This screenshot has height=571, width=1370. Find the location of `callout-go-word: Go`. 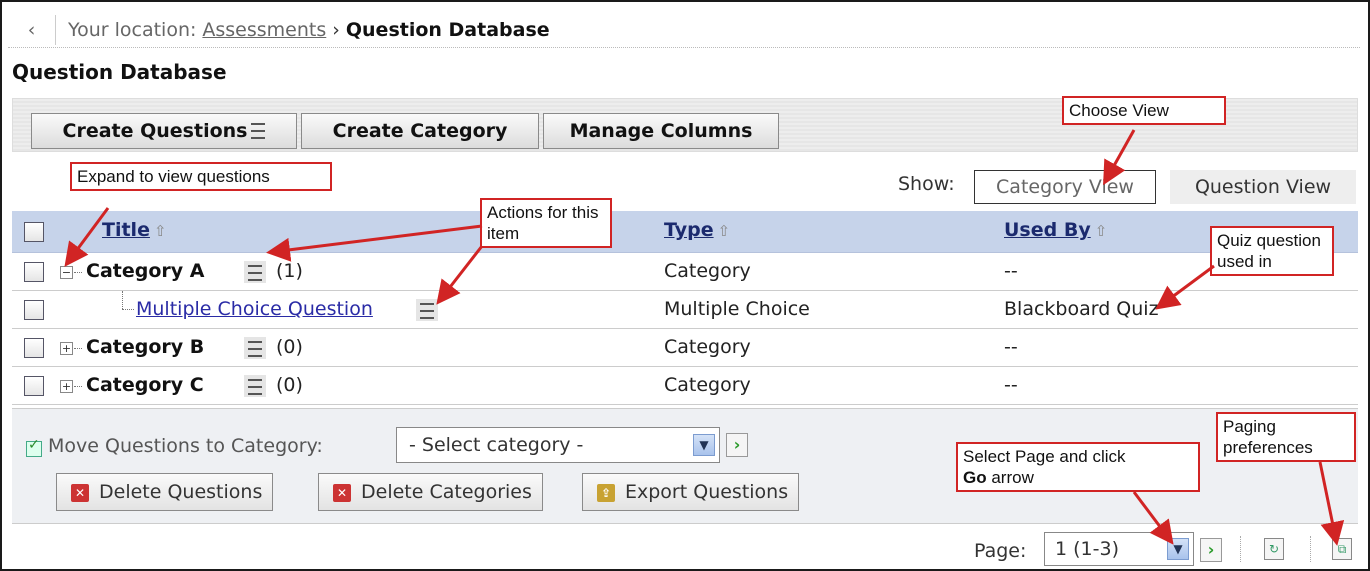

callout-go-word: Go is located at coordinates (975, 477).